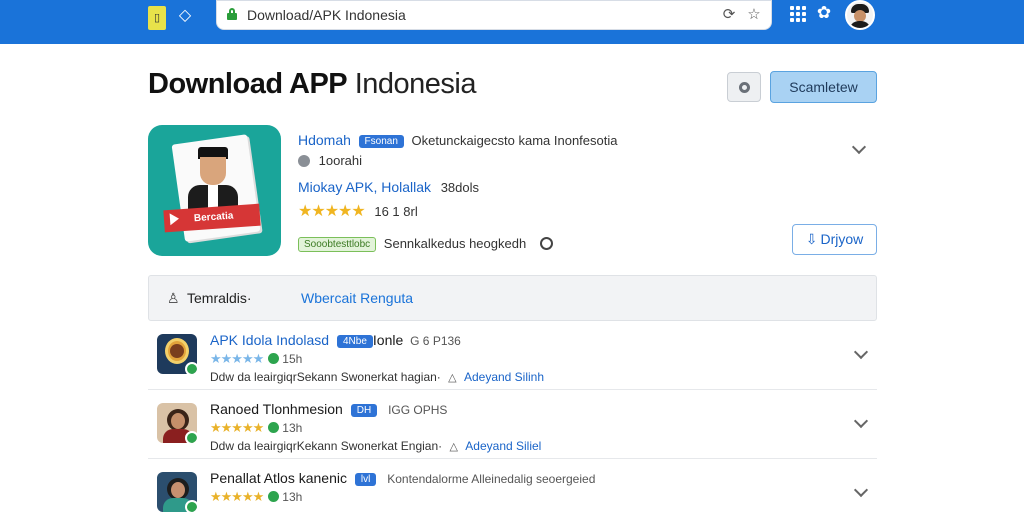 This screenshot has width=1024, height=528. What do you see at coordinates (415, 84) in the screenshot?
I see `page-title-light: Indonesia` at bounding box center [415, 84].